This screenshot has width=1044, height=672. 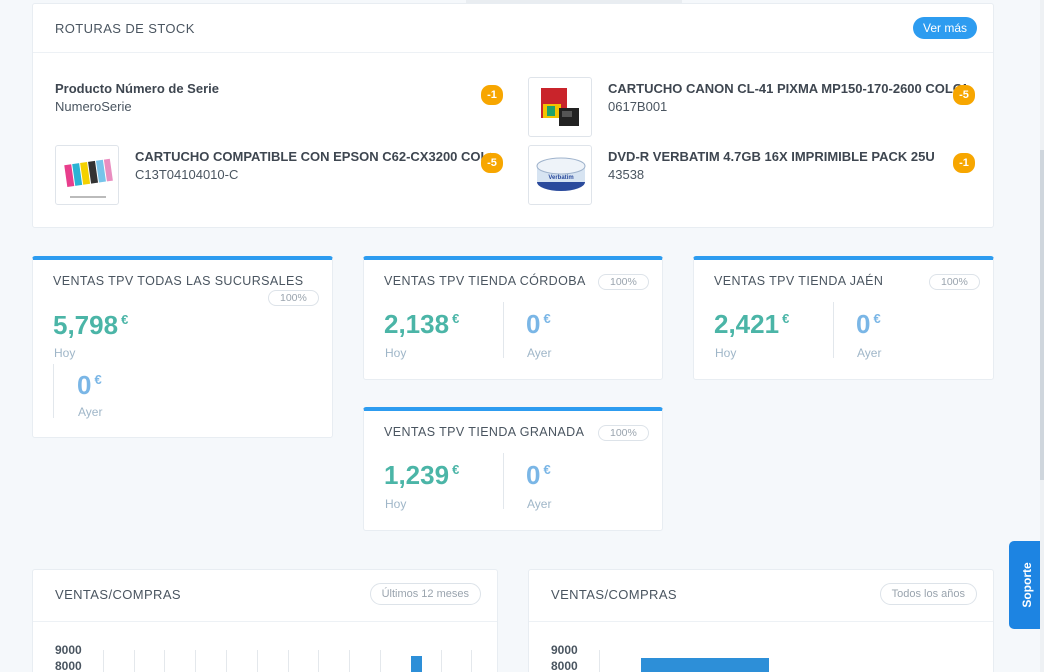 What do you see at coordinates (560, 178) in the screenshot?
I see `svg-text: Verbatim` at bounding box center [560, 178].